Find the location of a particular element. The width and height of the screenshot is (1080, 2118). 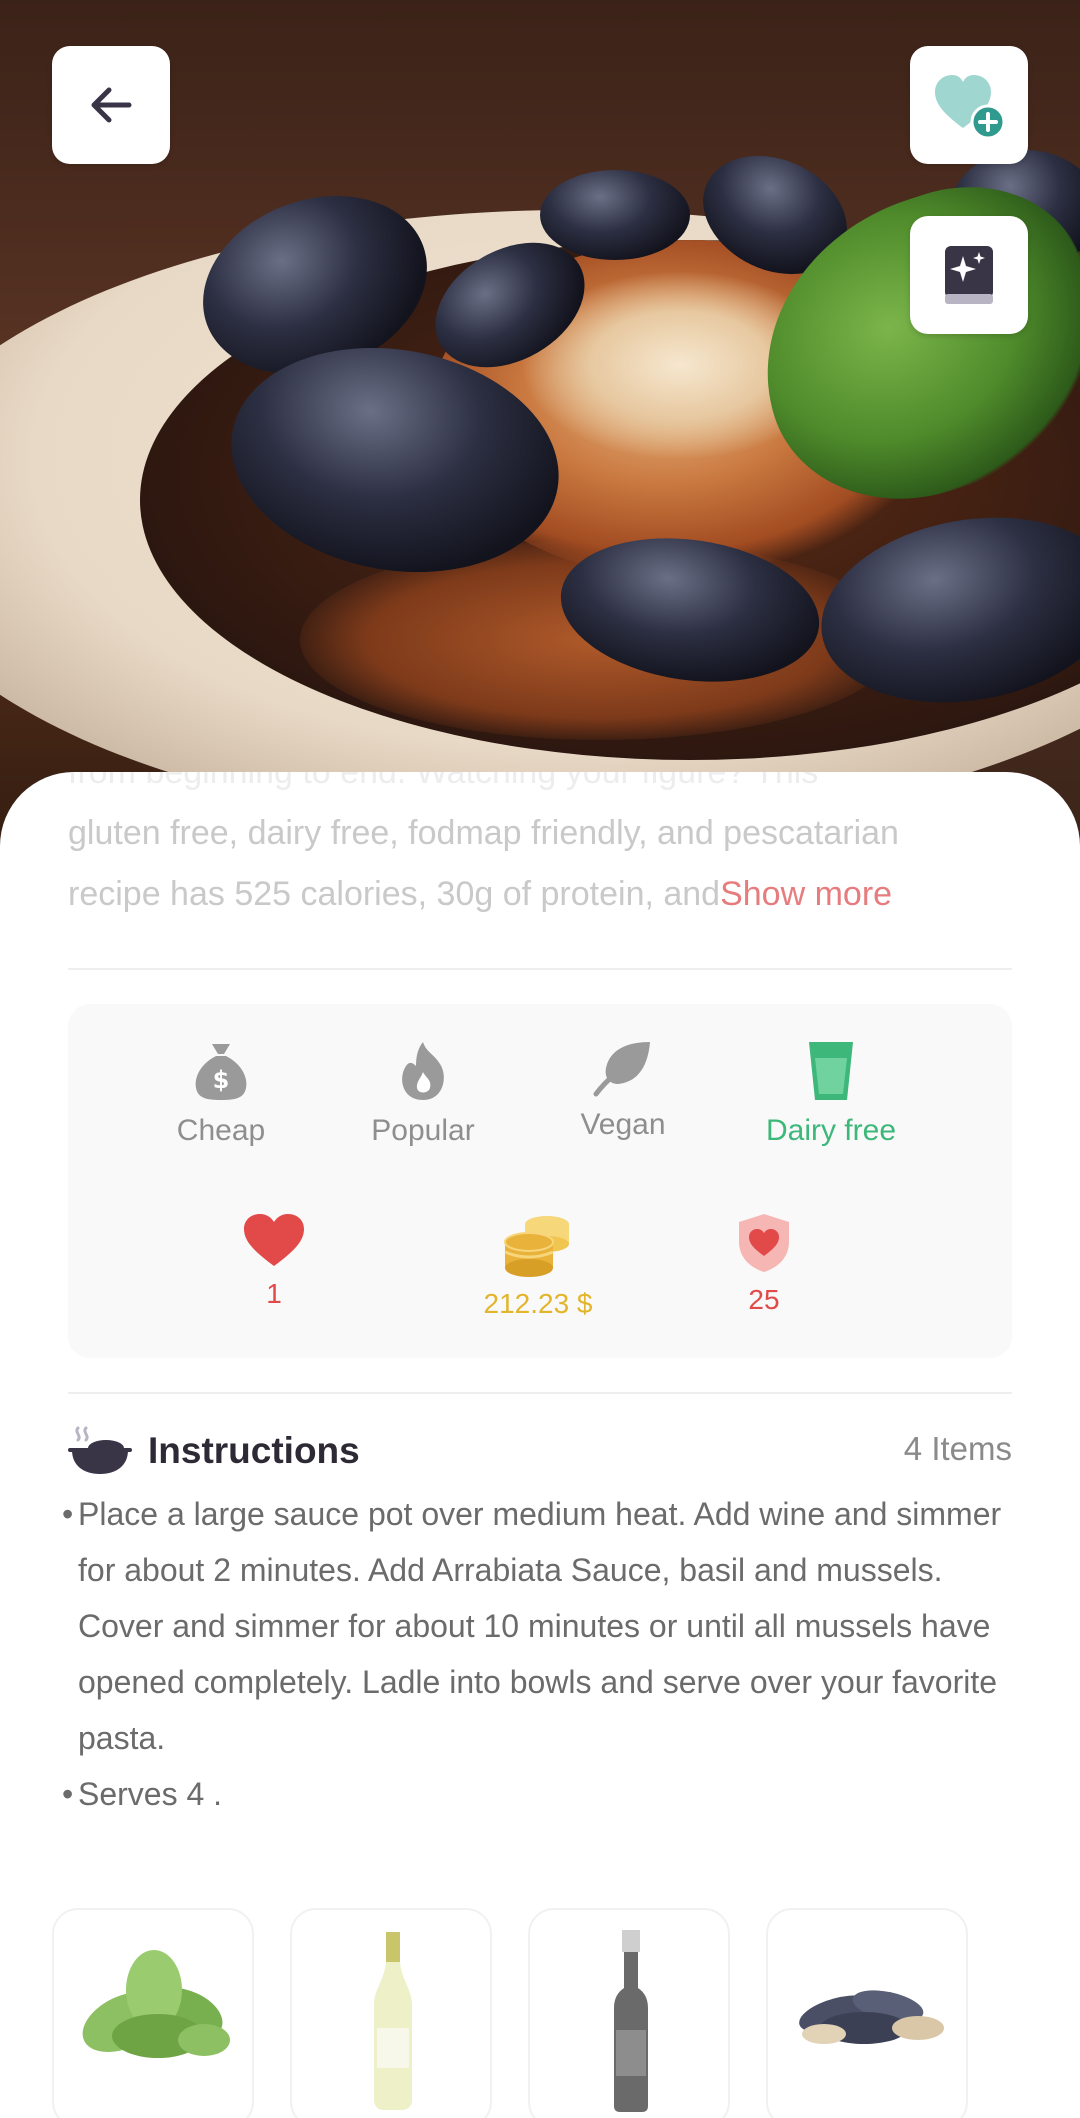

add-to-favorites-button is located at coordinates (969, 105).